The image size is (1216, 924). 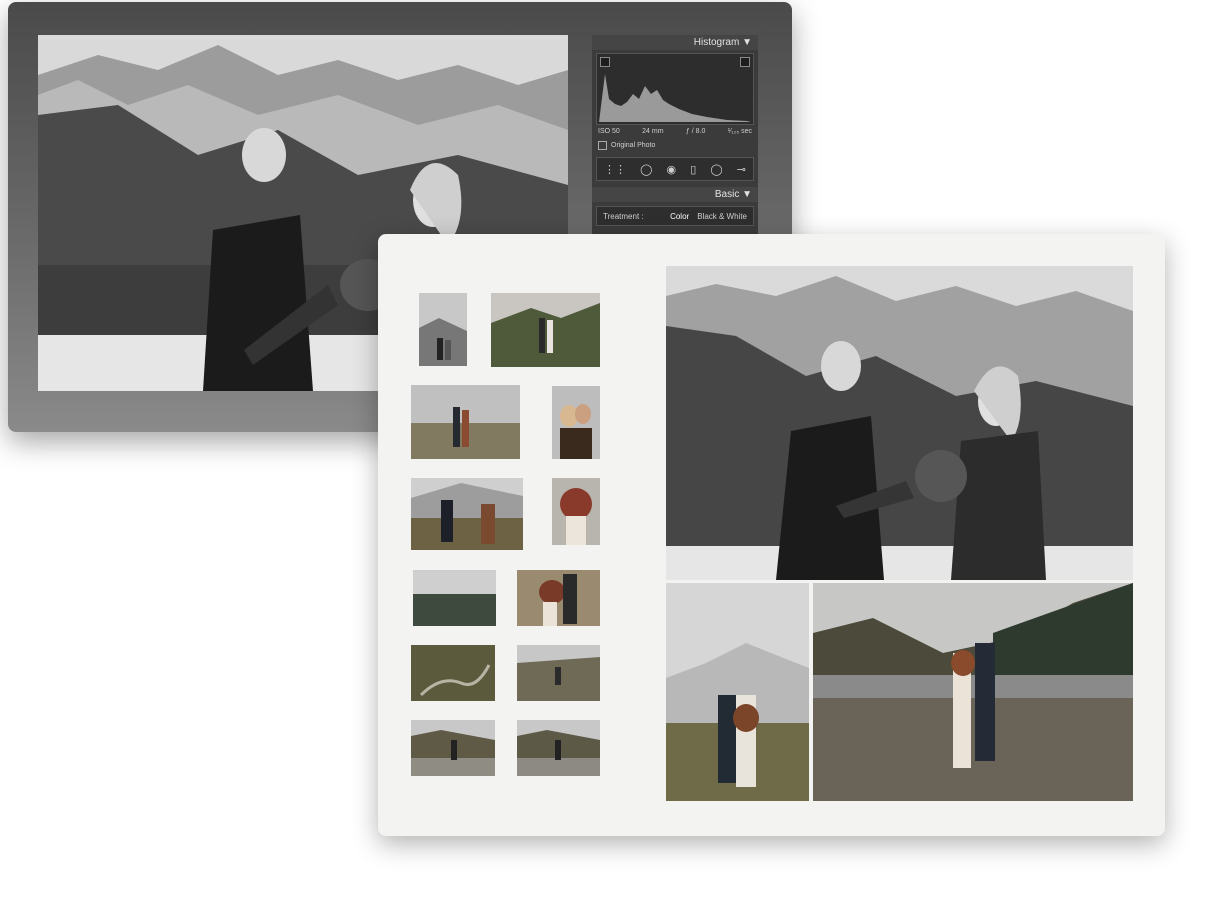 What do you see at coordinates (675, 42) in the screenshot?
I see `histogram-header: Histogram ▼` at bounding box center [675, 42].